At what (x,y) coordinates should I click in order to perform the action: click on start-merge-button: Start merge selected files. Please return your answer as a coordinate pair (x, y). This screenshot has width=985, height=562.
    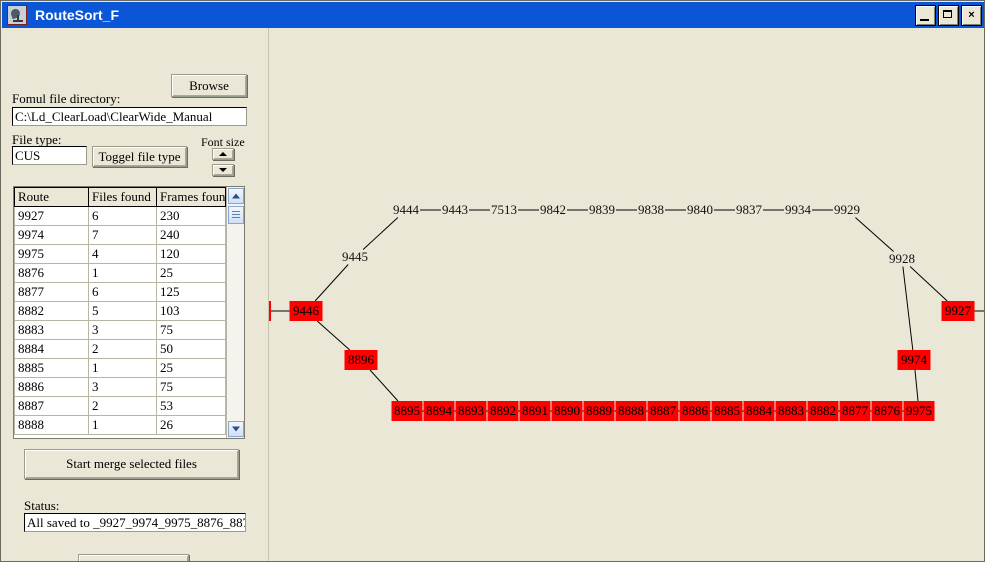
    Looking at the image, I should click on (131, 464).